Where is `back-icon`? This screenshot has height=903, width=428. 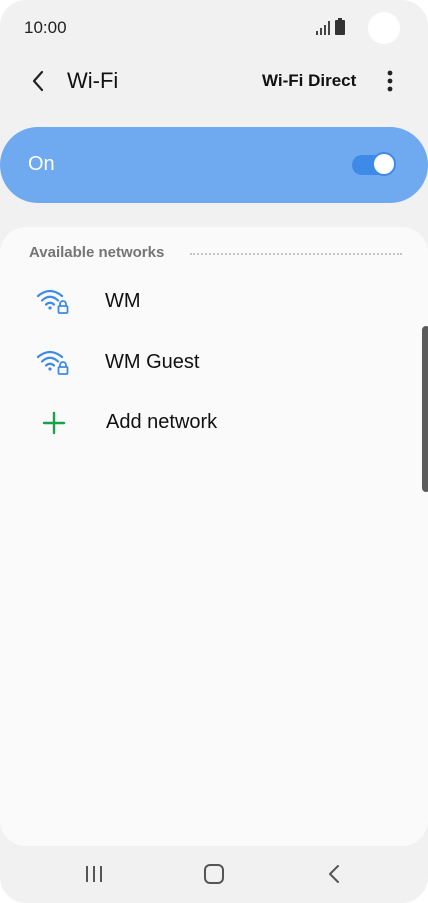
back-icon is located at coordinates (334, 874).